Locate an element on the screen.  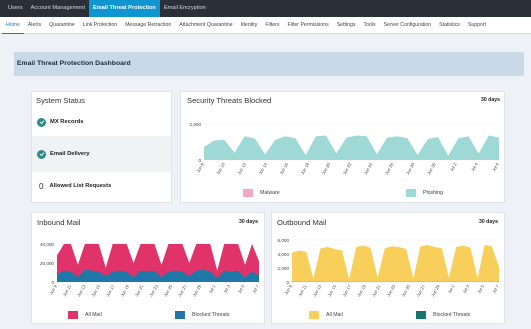
tab-message-retraction: Message Retraction is located at coordinates (148, 25).